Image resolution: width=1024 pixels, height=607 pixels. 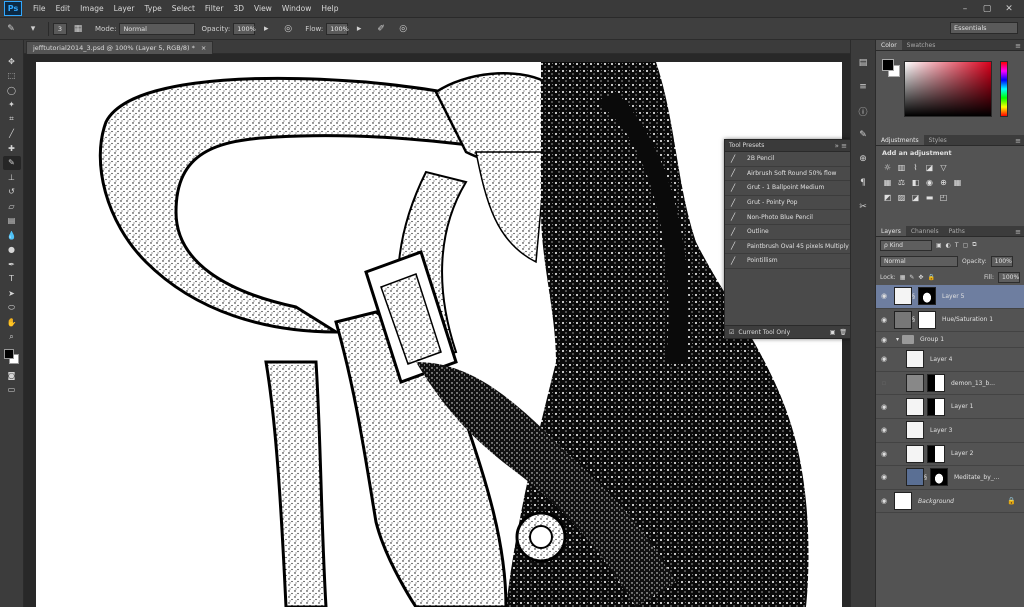 I want to click on mode-select: Normal, so click(x=157, y=28).